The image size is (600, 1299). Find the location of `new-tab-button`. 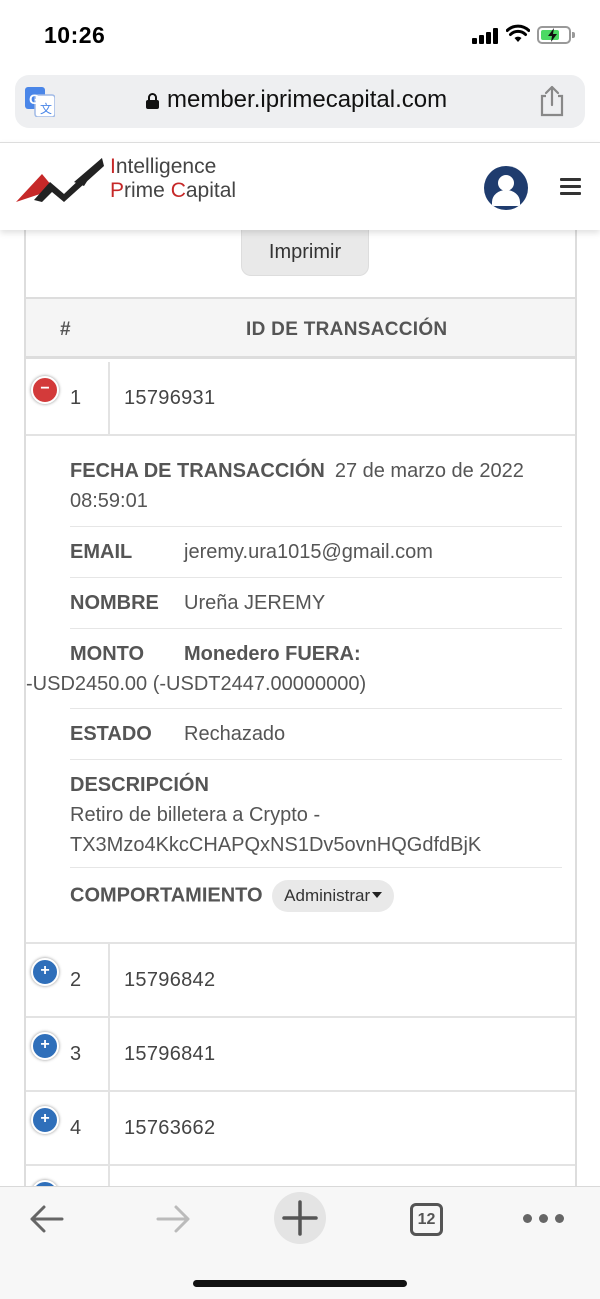

new-tab-button is located at coordinates (300, 1218).